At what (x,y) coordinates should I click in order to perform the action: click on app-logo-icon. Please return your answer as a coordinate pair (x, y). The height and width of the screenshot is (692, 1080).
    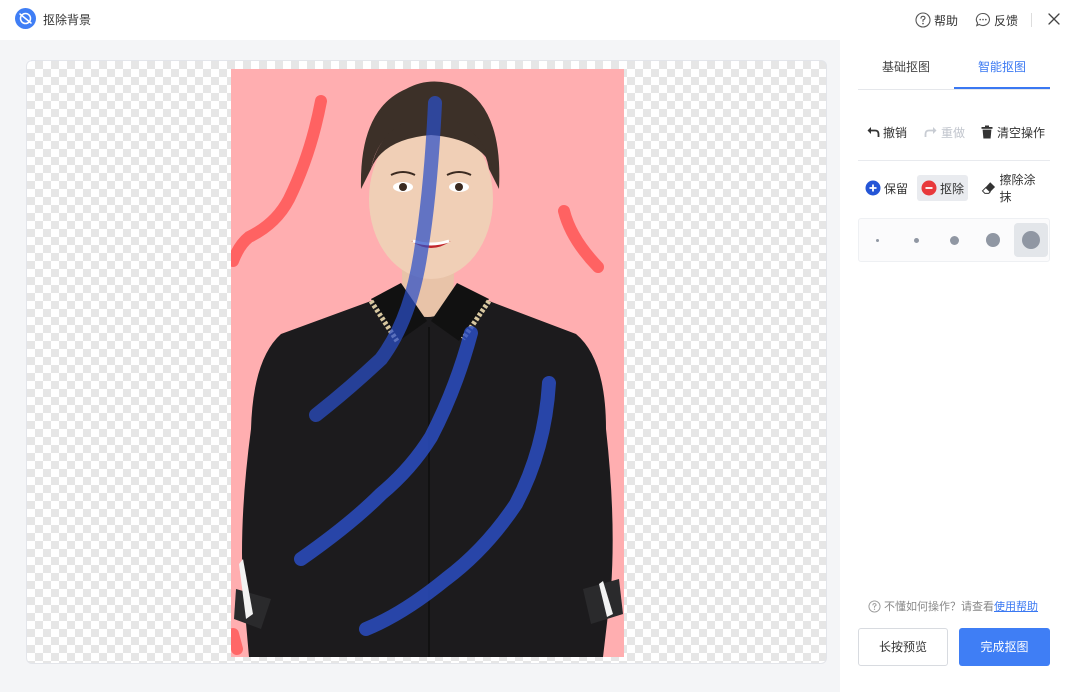
    Looking at the image, I should click on (25, 18).